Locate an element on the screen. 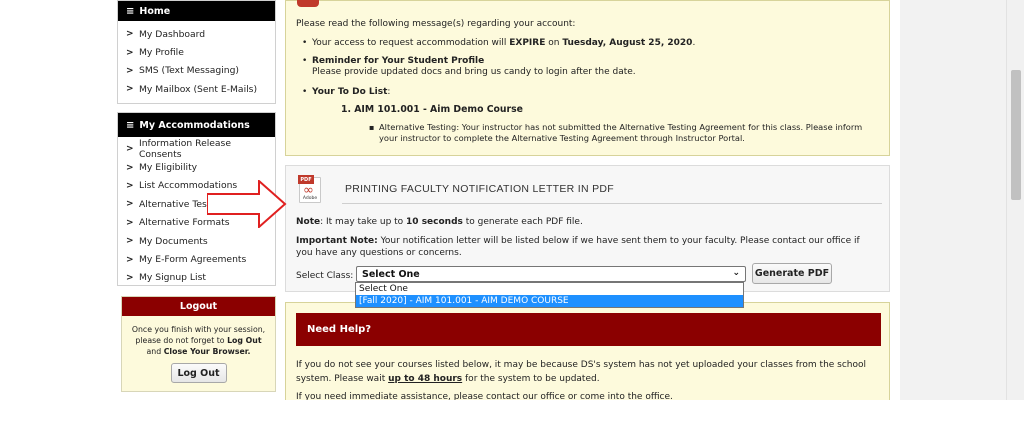 The image size is (1024, 440). select-class-label: Select Class: is located at coordinates (325, 276).